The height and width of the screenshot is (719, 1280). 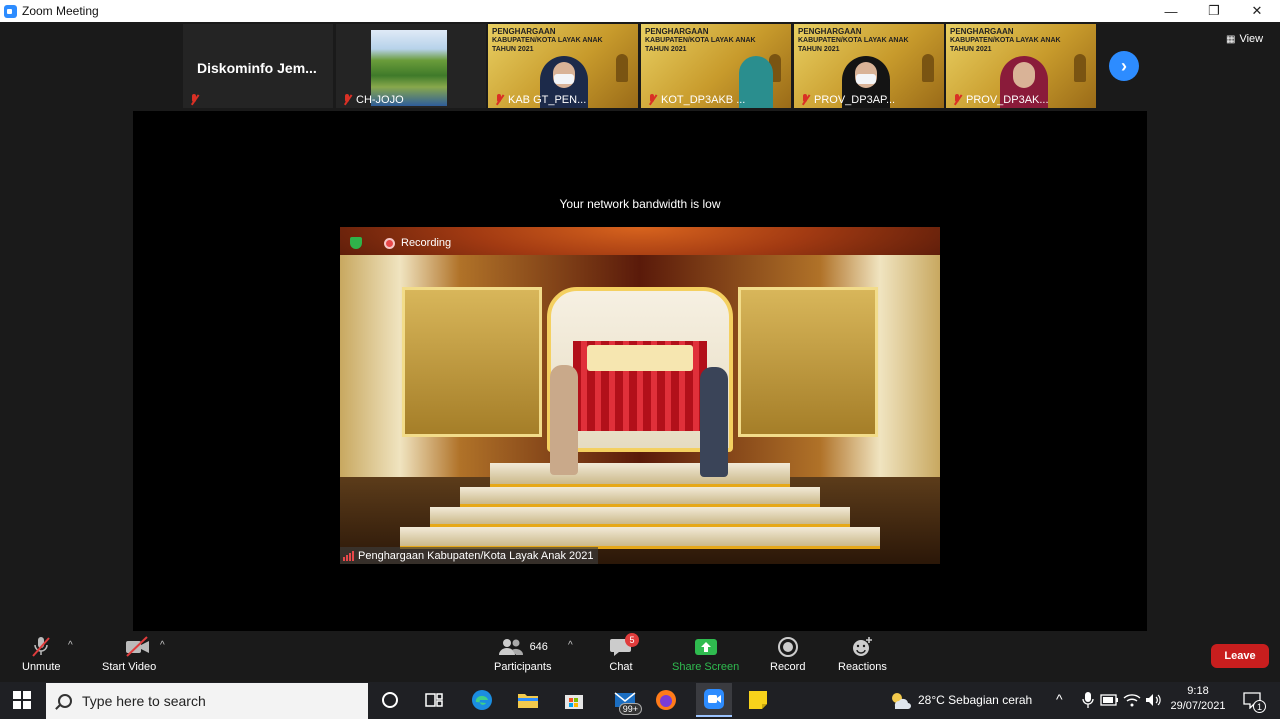 I want to click on share-screen-button: Share Screen, so click(x=705, y=654).